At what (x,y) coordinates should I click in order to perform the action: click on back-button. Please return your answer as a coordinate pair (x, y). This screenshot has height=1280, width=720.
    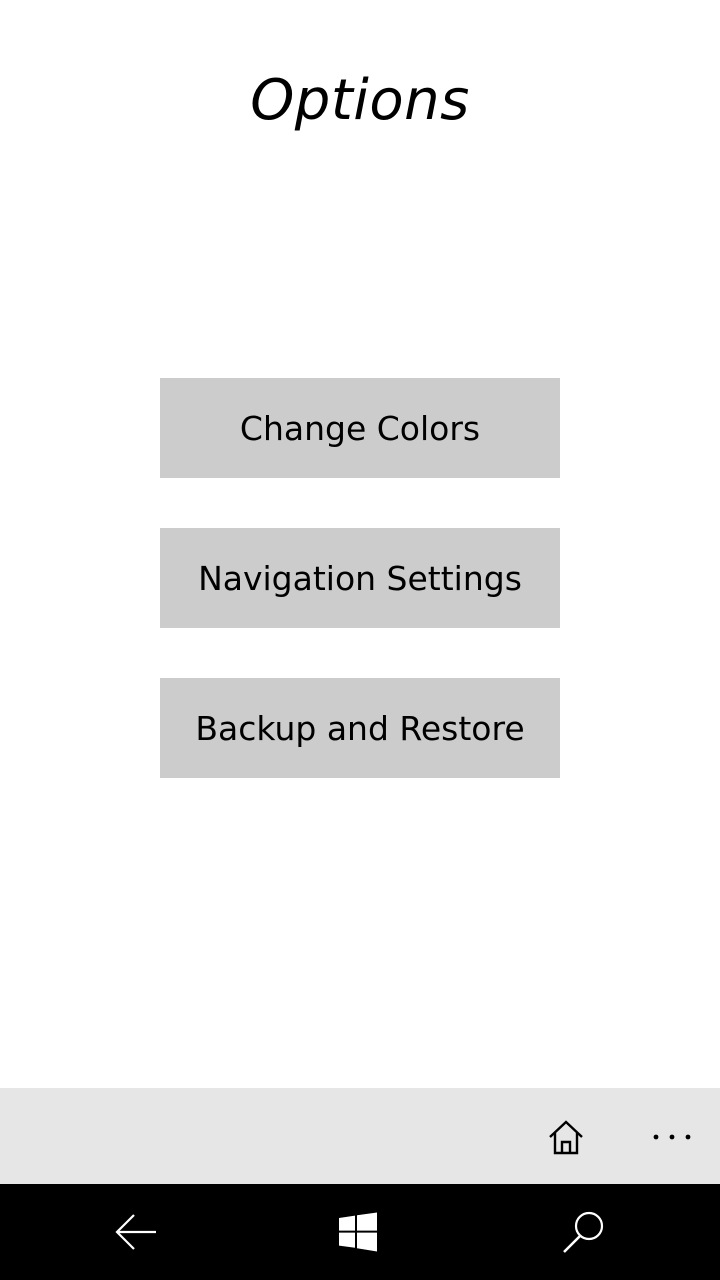
    Looking at the image, I should click on (136, 1232).